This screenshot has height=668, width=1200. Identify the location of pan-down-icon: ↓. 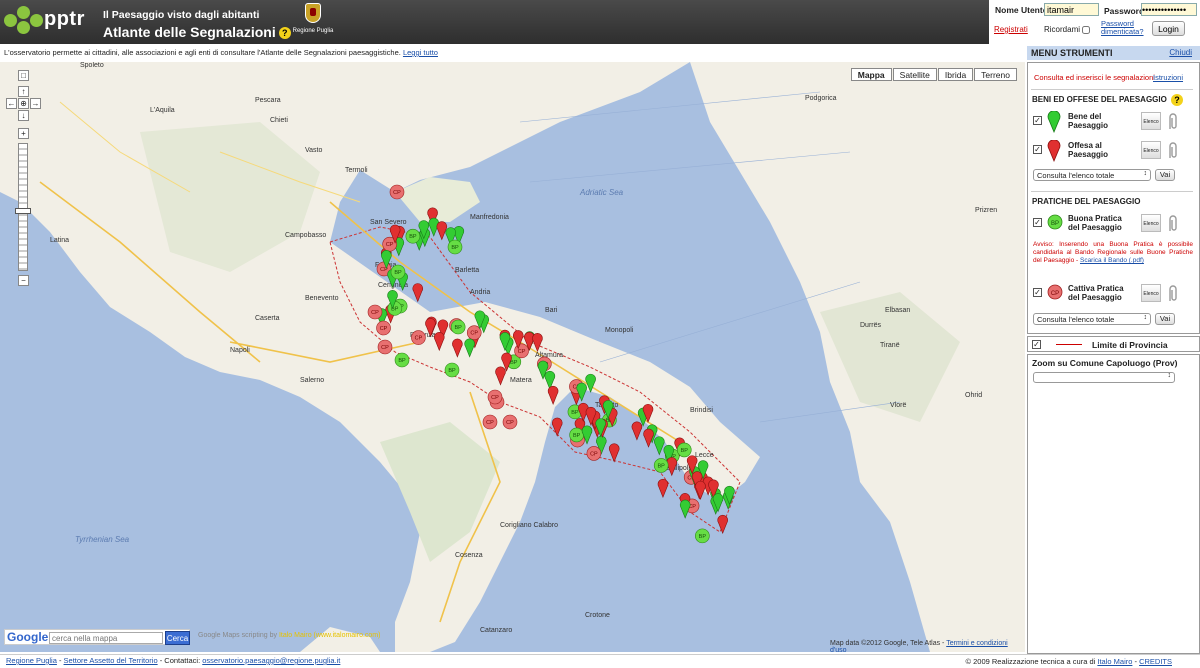
(23, 115).